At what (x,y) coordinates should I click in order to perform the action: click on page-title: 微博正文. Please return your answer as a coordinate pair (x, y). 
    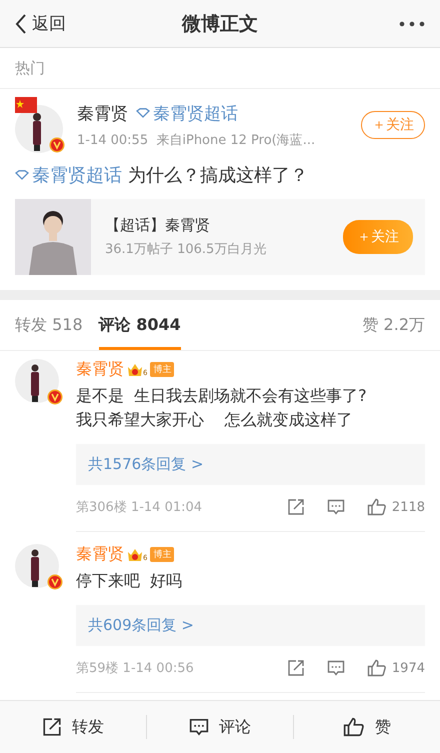
    Looking at the image, I should click on (219, 24).